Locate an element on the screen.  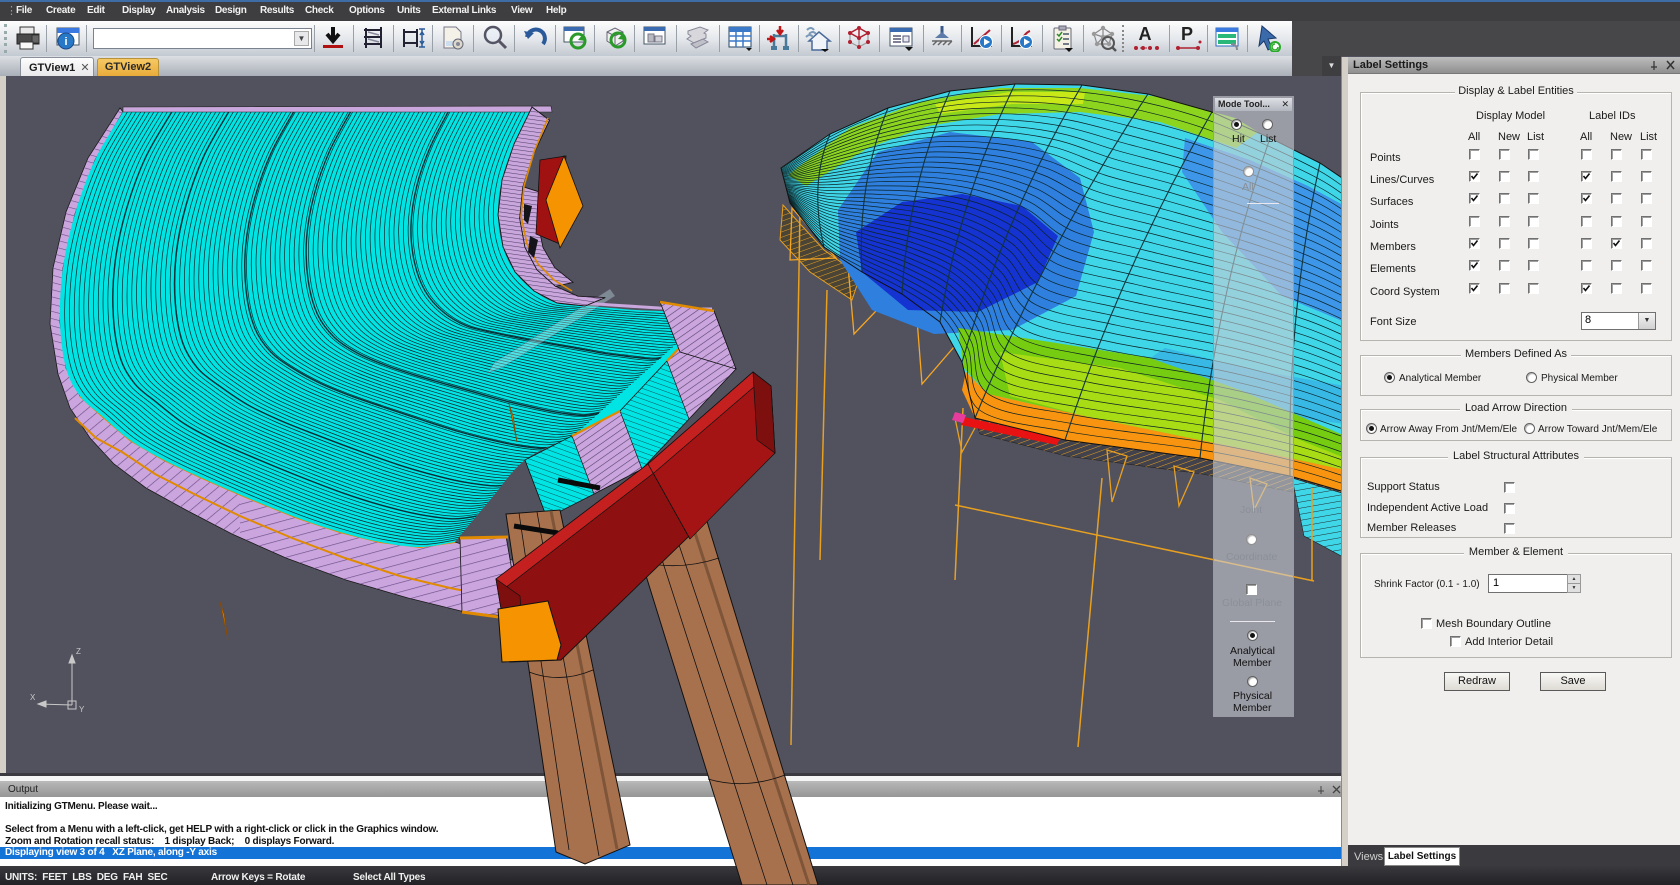
svg-text: Y is located at coordinates (82, 709).